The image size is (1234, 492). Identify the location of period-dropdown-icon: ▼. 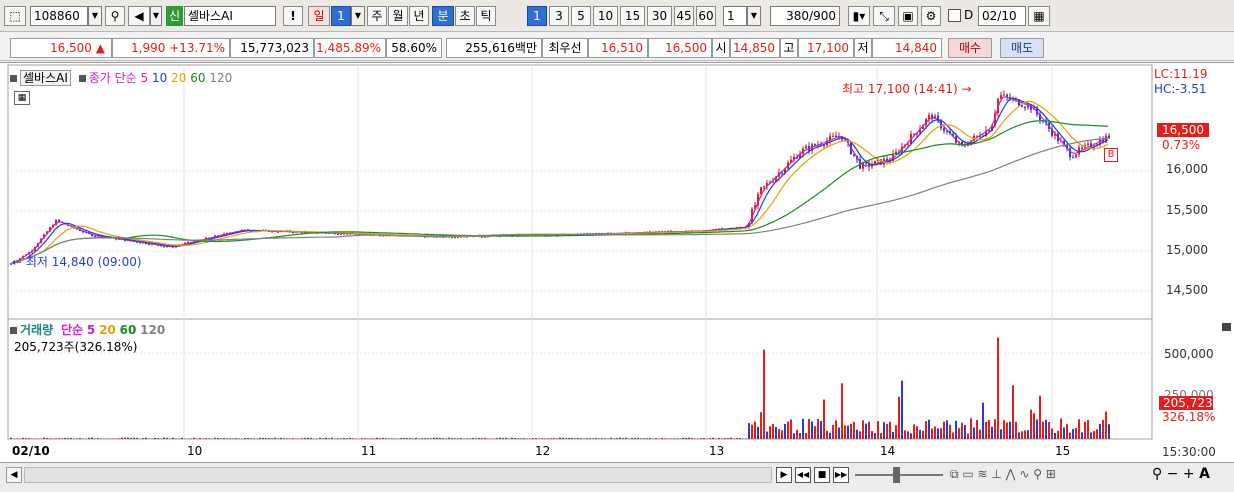
(358, 16).